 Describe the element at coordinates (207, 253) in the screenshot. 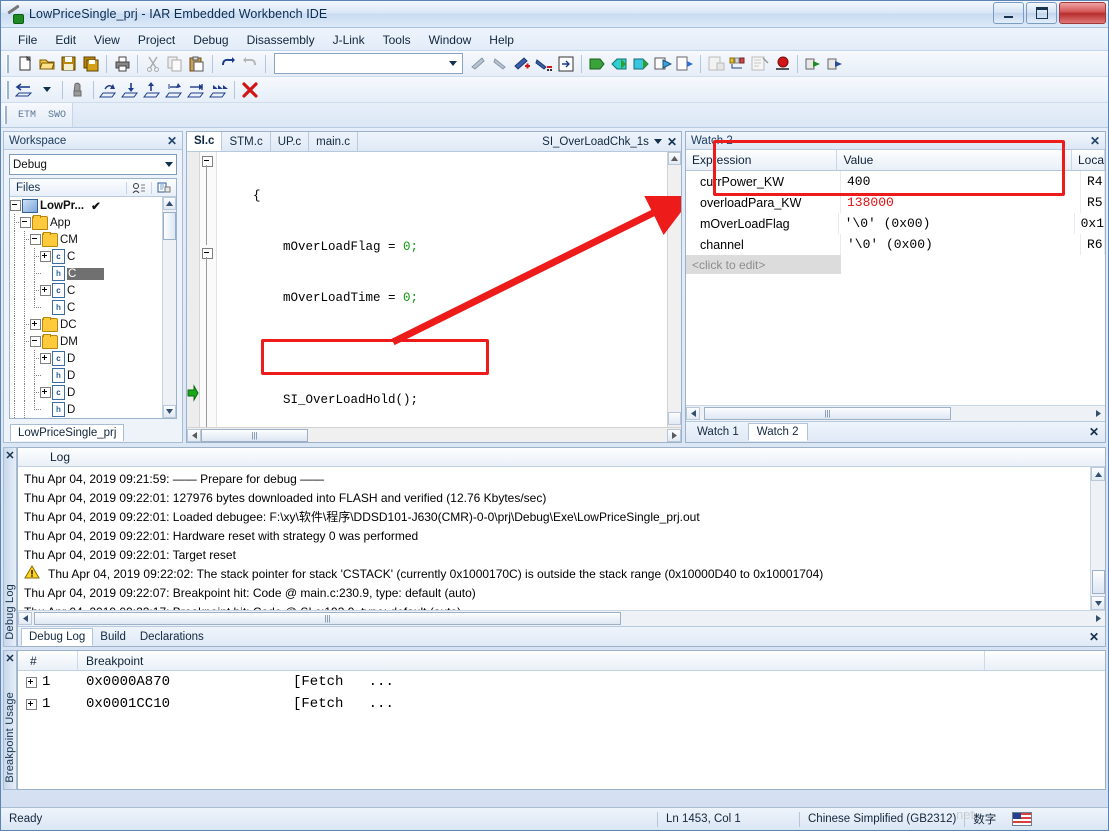

I see `fold-box-icon` at that location.